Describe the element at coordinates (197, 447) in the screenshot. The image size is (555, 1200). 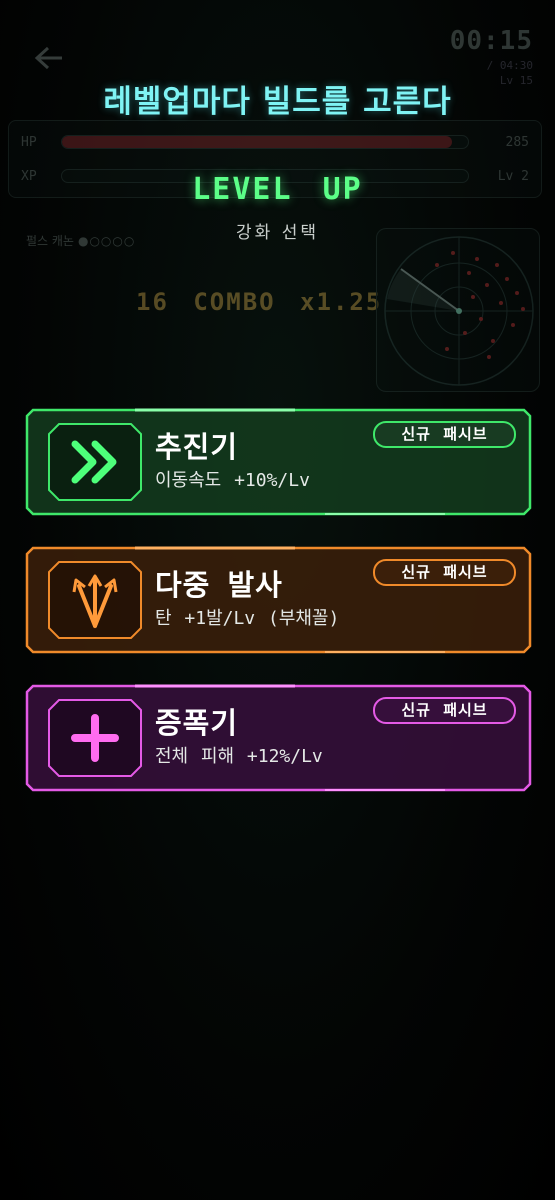
I see `card-name: 추진기` at that location.